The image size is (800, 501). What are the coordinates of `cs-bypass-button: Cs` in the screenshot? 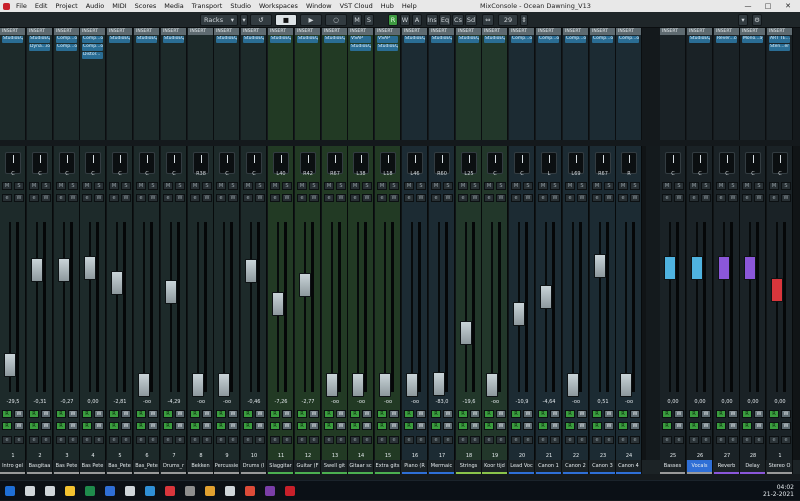 It's located at (458, 20).